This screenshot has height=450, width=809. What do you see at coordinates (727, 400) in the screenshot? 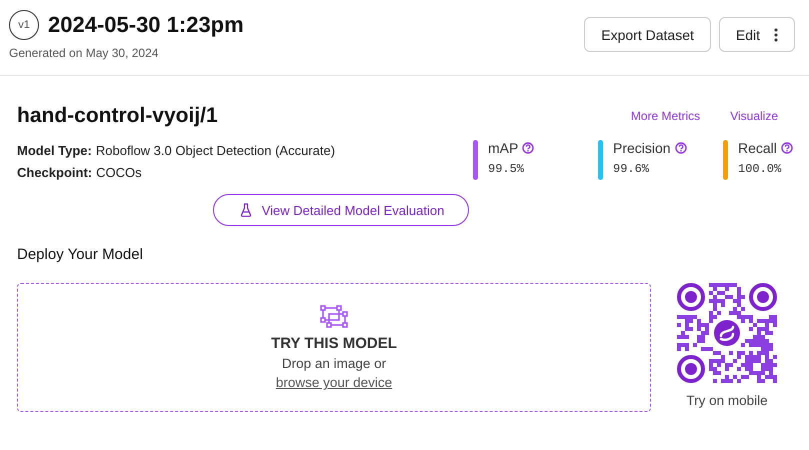
I see `qr-caption: Try on mobile` at bounding box center [727, 400].